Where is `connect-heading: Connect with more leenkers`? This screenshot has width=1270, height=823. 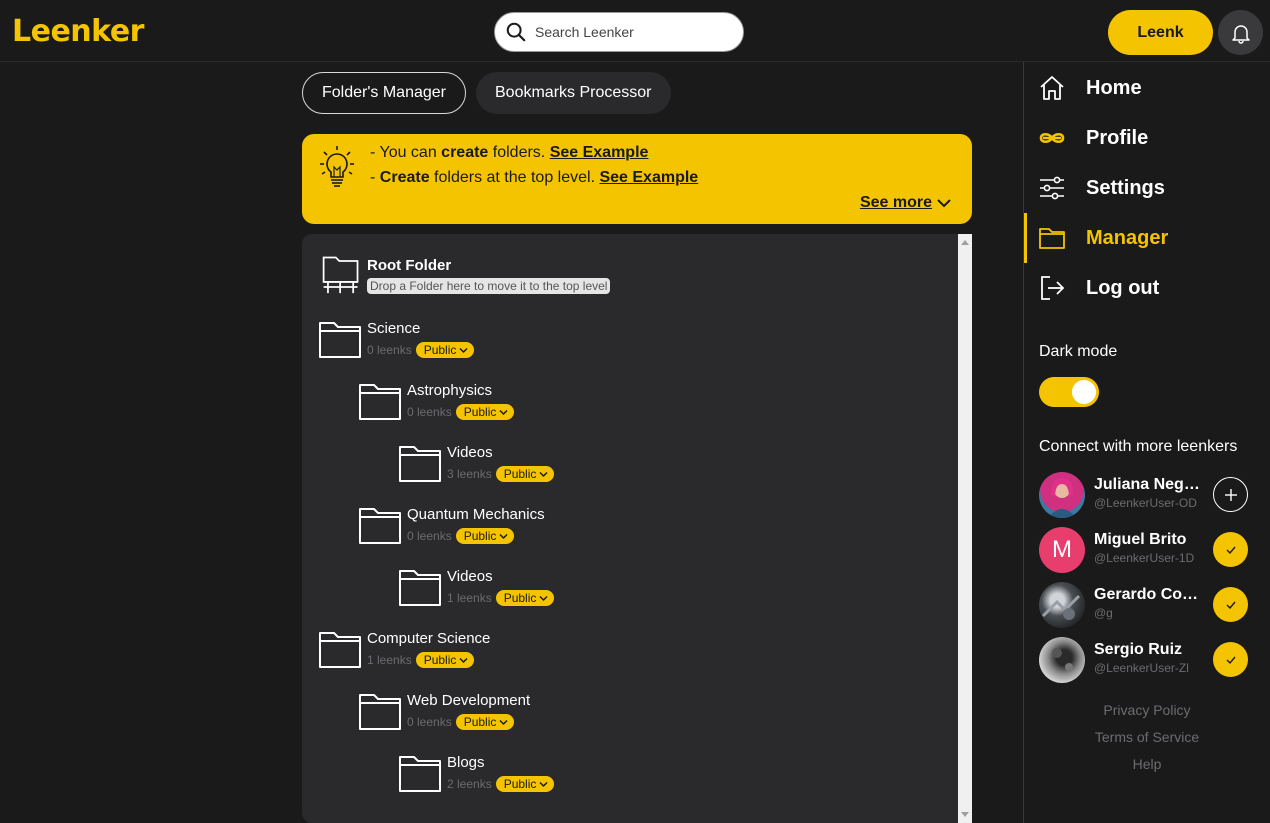
connect-heading: Connect with more leenkers is located at coordinates (1138, 446).